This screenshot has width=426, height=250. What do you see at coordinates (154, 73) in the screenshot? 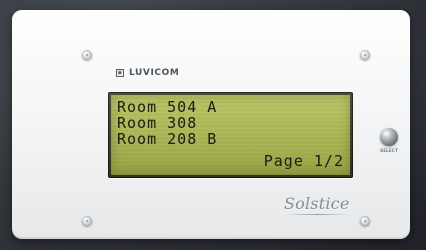
I see `brand-name: LUVICOM` at bounding box center [154, 73].